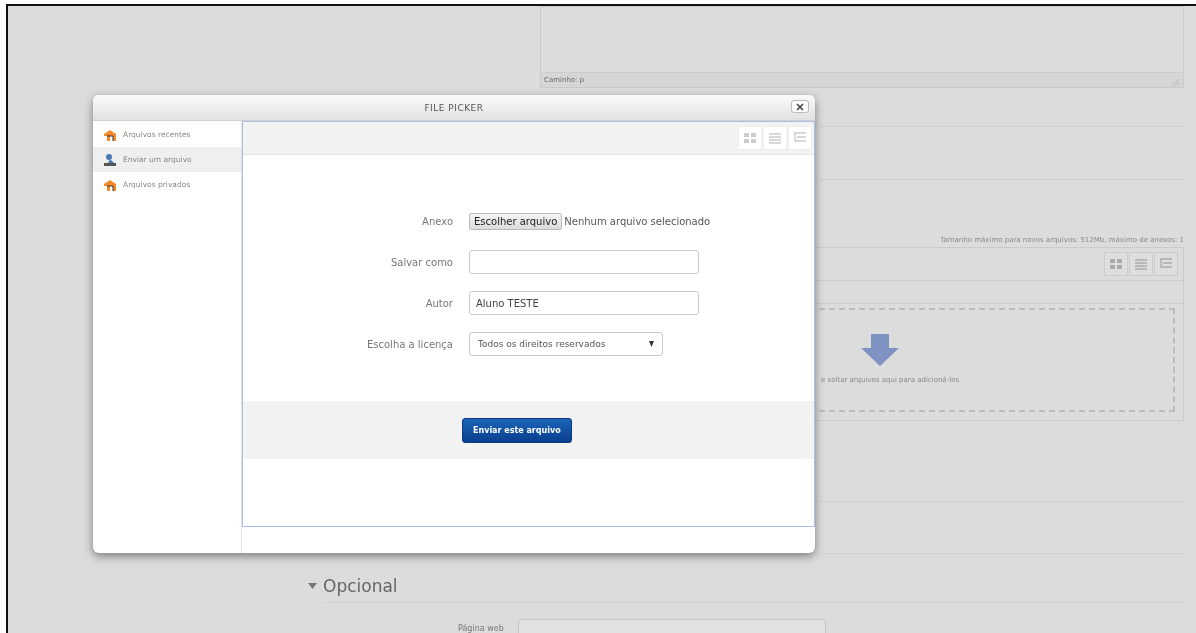  I want to click on section-title: Opcional, so click(360, 586).